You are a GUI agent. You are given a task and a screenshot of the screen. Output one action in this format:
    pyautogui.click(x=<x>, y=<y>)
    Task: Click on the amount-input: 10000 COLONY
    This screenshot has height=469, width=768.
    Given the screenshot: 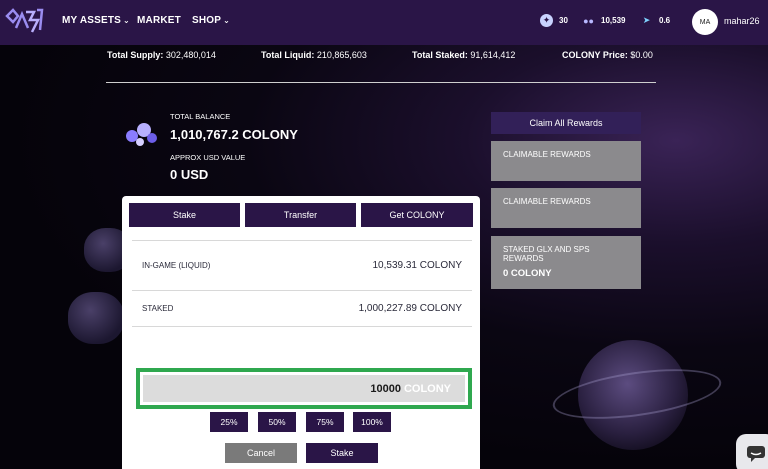 What is the action you would take?
    pyautogui.click(x=304, y=388)
    